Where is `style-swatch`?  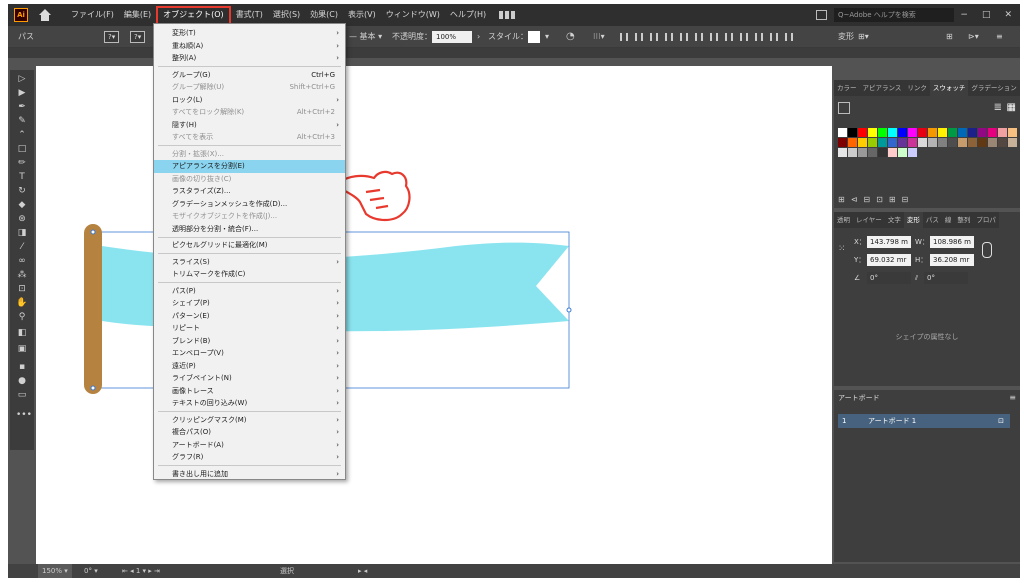
style-swatch is located at coordinates (534, 37).